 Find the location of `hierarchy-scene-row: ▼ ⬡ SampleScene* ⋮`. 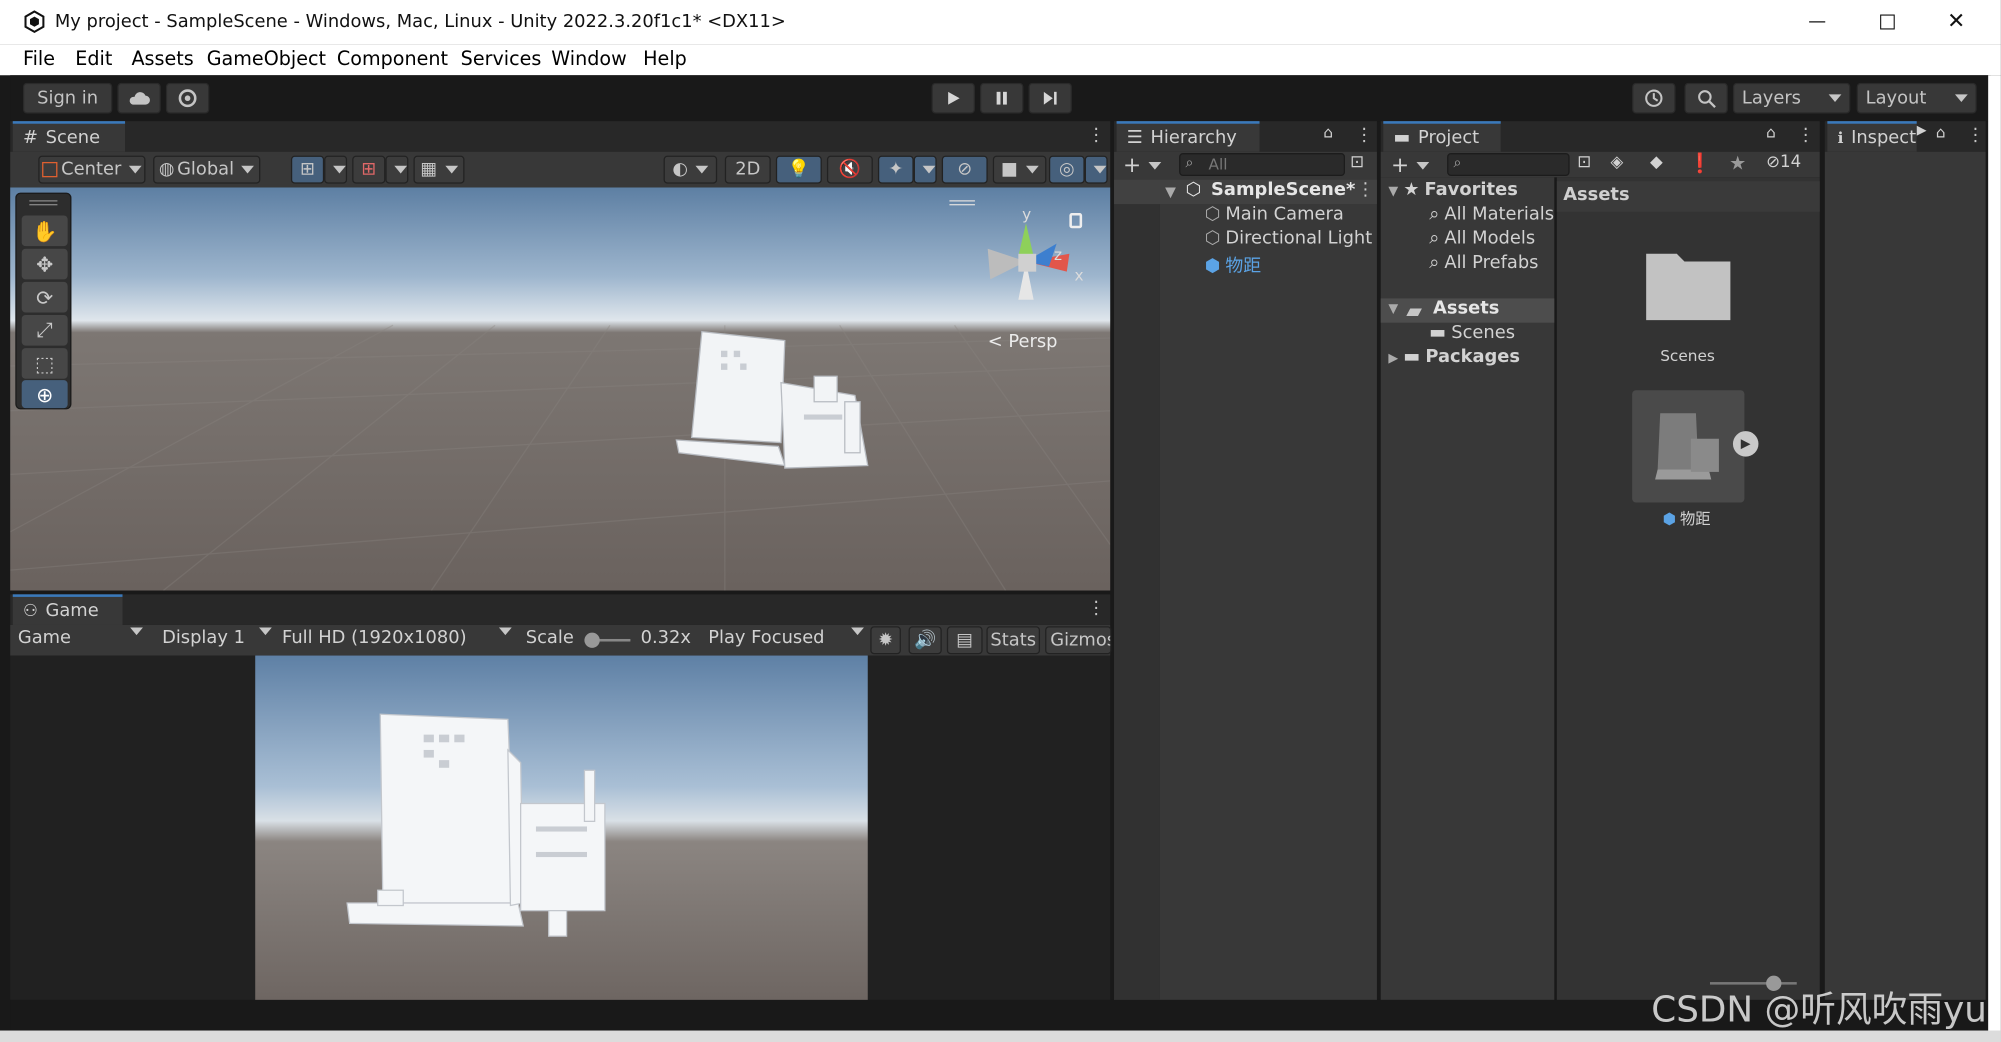

hierarchy-scene-row: ▼ ⬡ SampleScene* ⋮ is located at coordinates (1245, 192).